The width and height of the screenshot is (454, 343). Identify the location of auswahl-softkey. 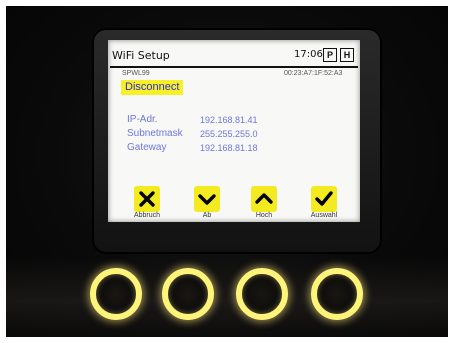
(324, 199).